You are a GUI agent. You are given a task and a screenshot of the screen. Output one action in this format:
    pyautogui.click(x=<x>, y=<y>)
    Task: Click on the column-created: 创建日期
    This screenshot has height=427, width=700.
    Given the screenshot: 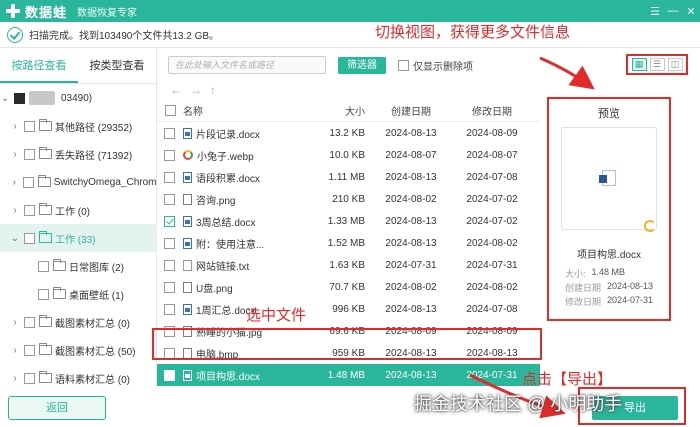 What is the action you would take?
    pyautogui.click(x=411, y=110)
    